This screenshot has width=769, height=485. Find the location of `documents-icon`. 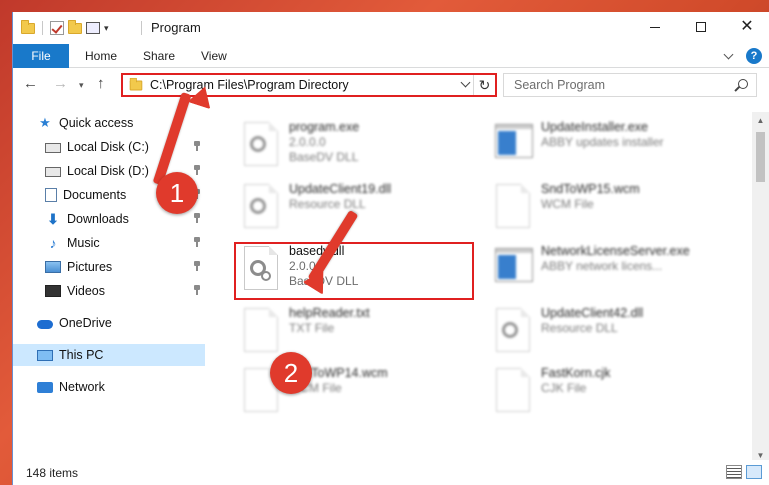

documents-icon is located at coordinates (51, 195).